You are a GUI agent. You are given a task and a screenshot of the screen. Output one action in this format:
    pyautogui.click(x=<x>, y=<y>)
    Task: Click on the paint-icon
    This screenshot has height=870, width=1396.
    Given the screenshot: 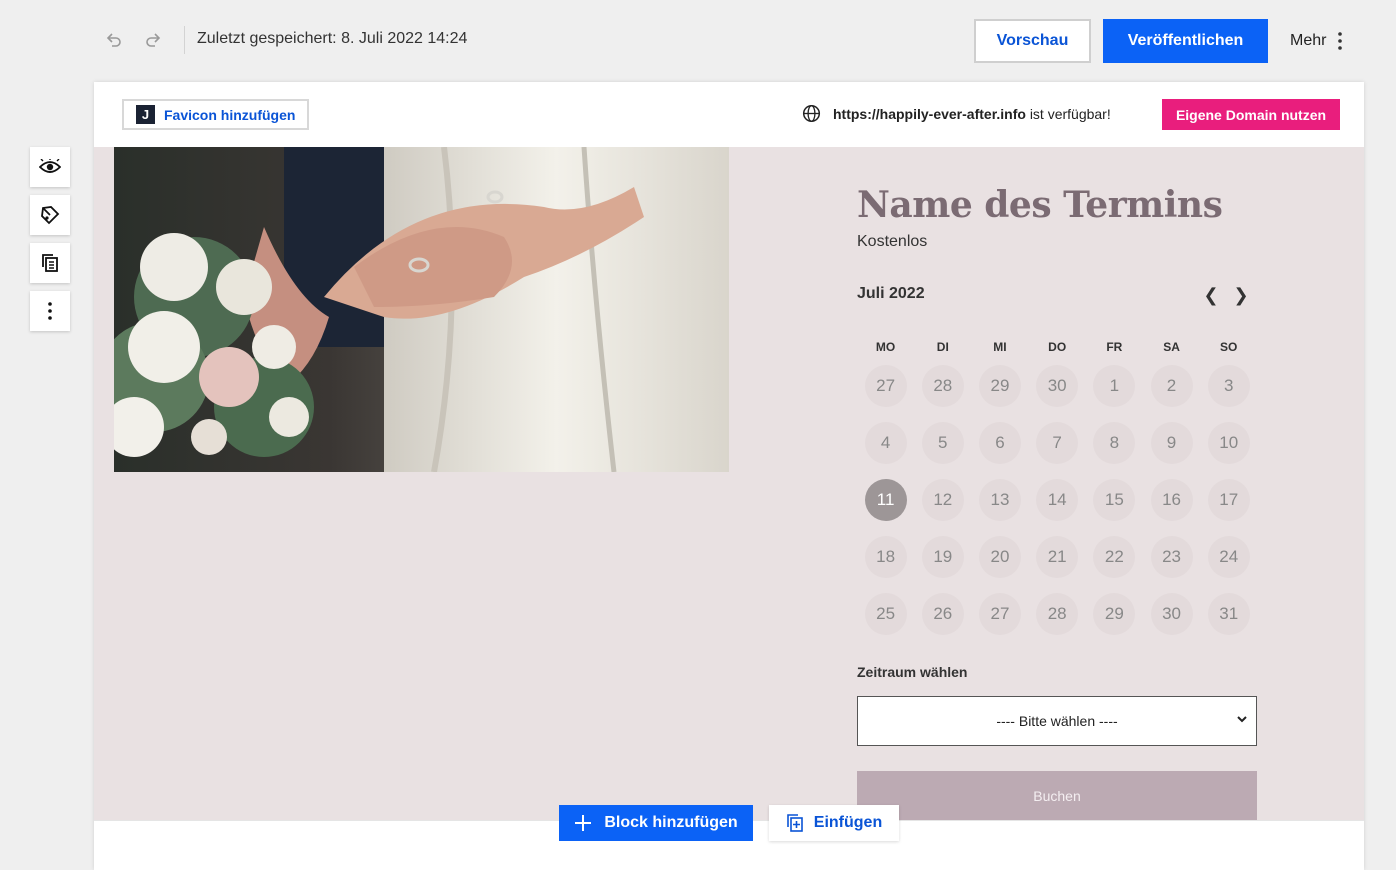 What is the action you would take?
    pyautogui.click(x=50, y=215)
    